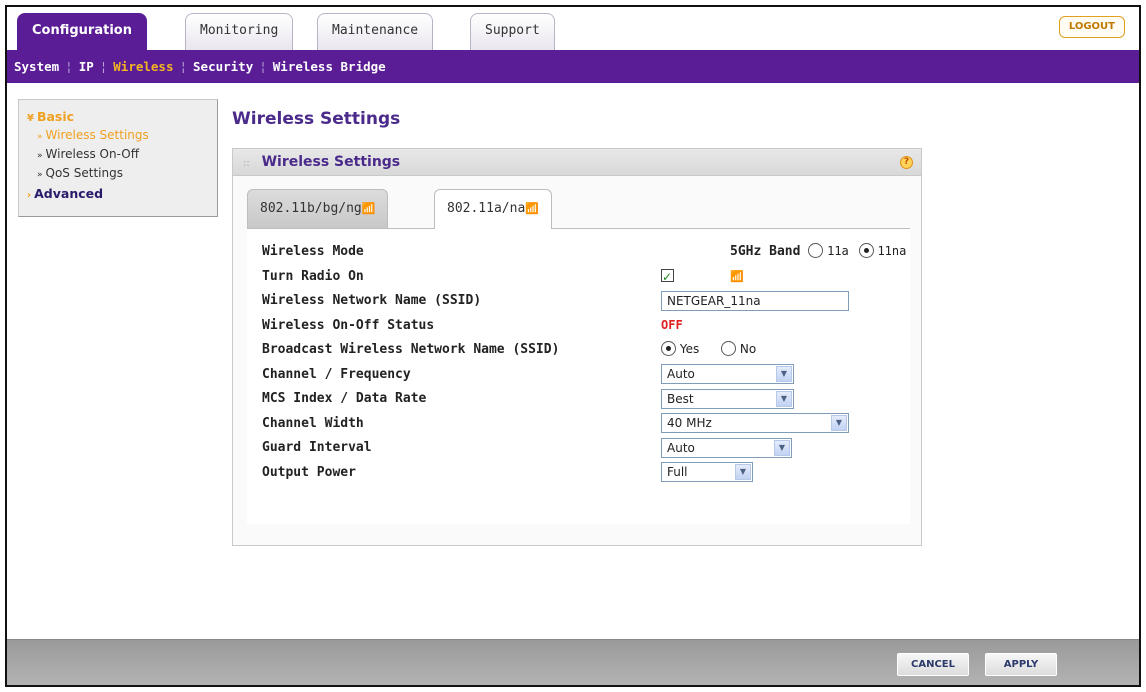 The image size is (1146, 692). Describe the element at coordinates (729, 348) in the screenshot. I see `radio-broadcast-no` at that location.